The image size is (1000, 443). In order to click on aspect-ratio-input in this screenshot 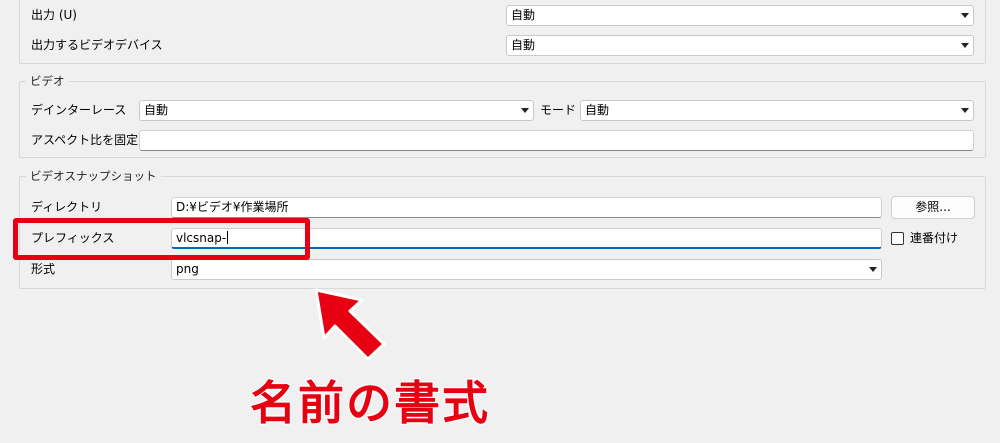, I will do `click(556, 140)`.